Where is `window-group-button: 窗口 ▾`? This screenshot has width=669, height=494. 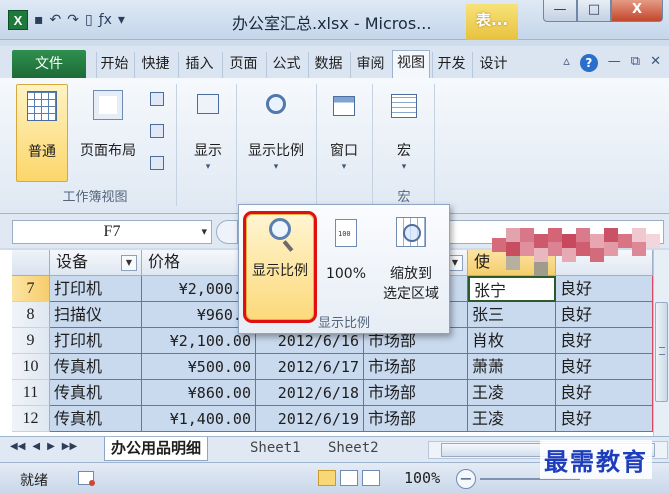 window-group-button: 窗口 ▾ is located at coordinates (344, 133).